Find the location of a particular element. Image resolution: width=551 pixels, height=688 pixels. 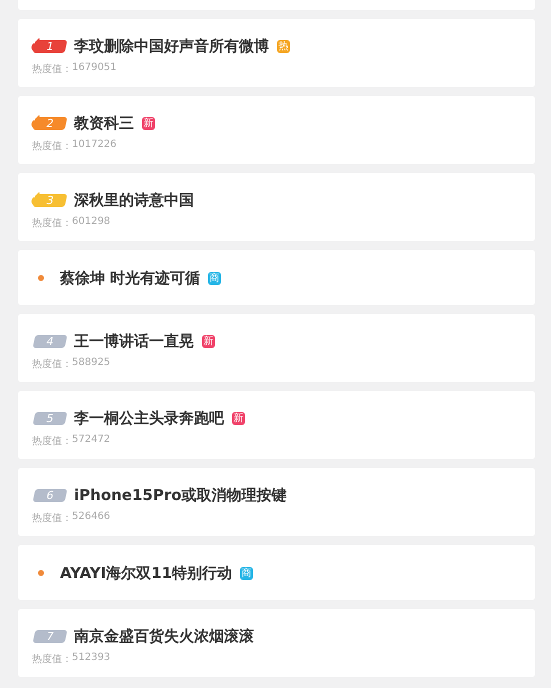

topic-title: 蔡徐坤 时光有迹可循 is located at coordinates (130, 278).